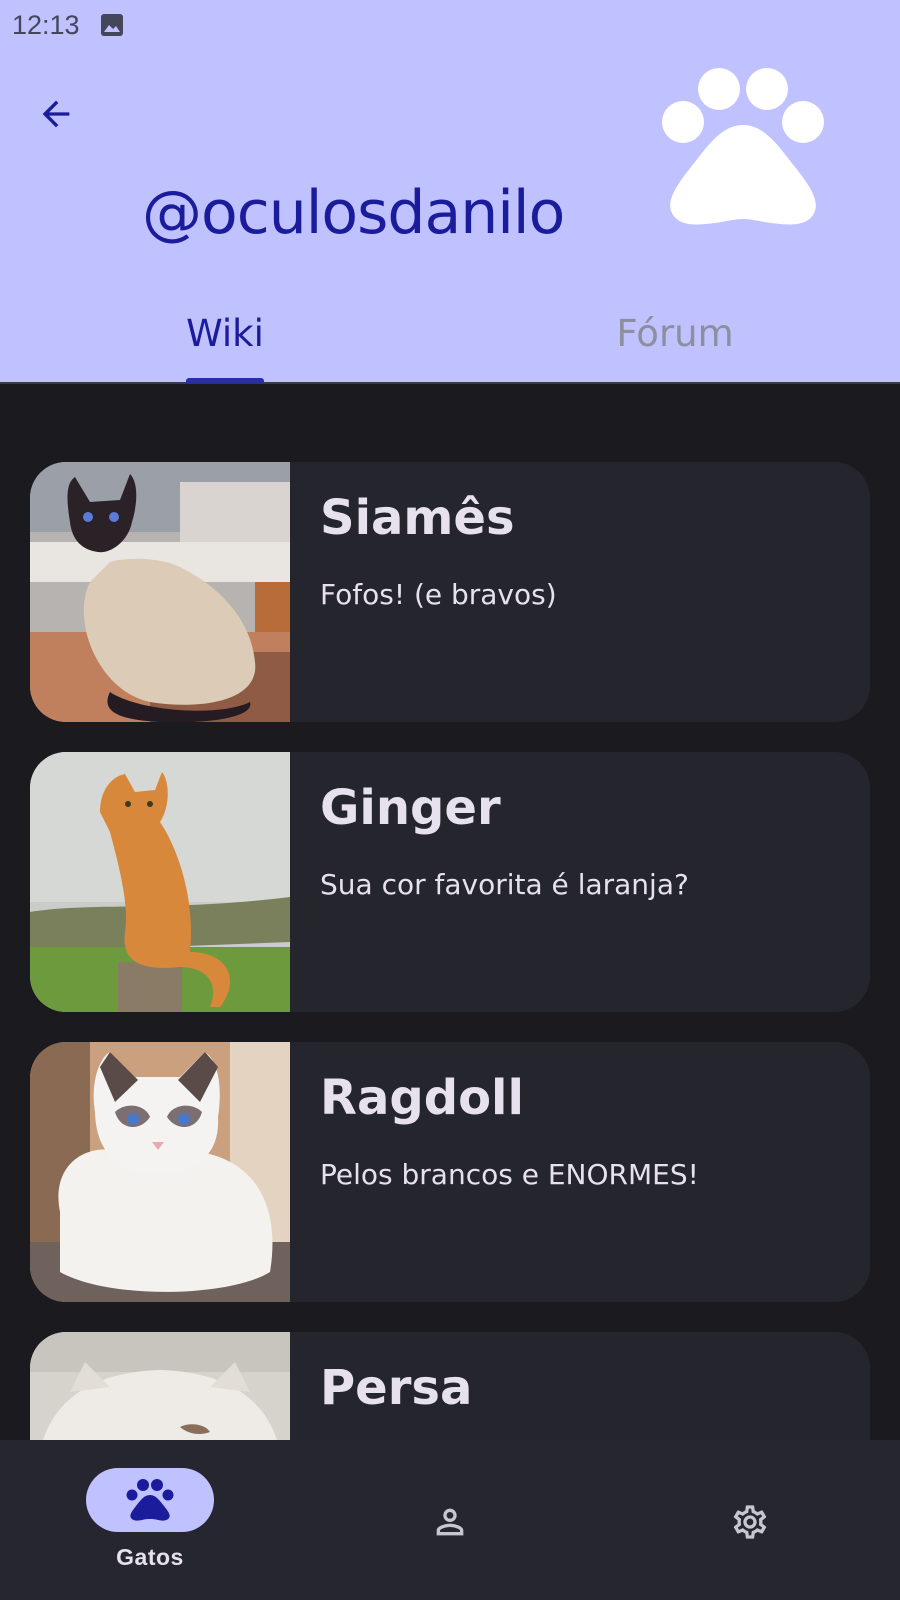 Image resolution: width=900 pixels, height=1600 pixels. Describe the element at coordinates (111, 25) in the screenshot. I see `image-notification-icon` at that location.